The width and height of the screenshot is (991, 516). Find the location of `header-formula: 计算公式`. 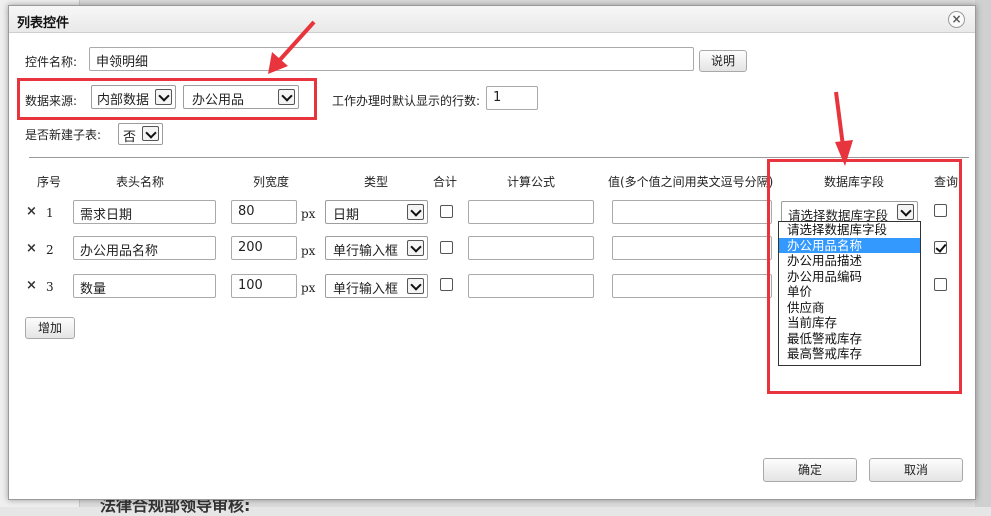

header-formula: 计算公式 is located at coordinates (531, 182).